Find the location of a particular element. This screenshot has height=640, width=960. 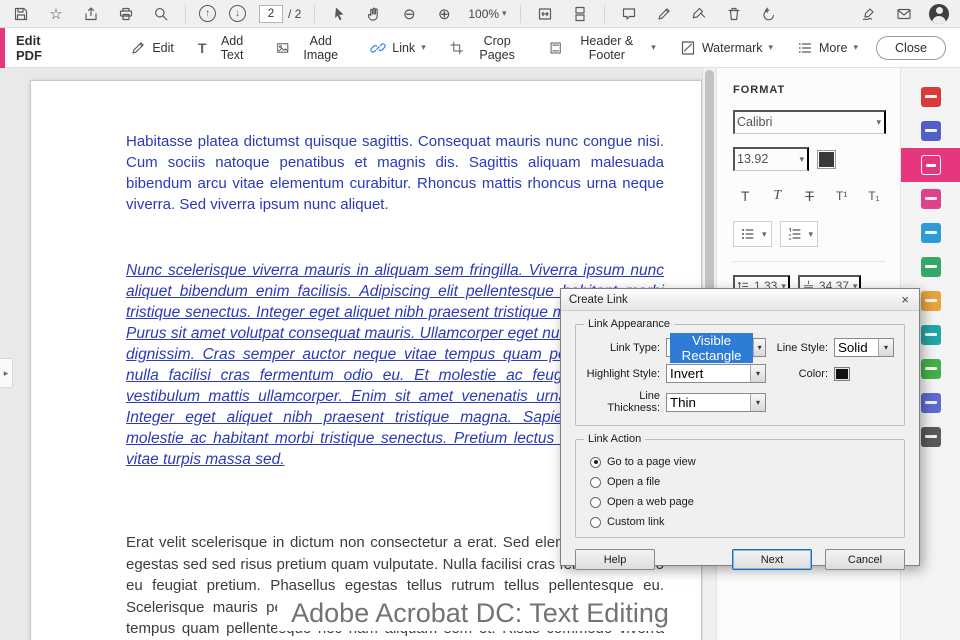

tool-create-pdf is located at coordinates (930, 131).